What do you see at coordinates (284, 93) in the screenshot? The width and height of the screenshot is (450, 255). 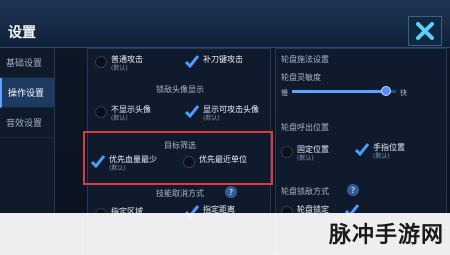 I see `slider-slow-label: 慢` at bounding box center [284, 93].